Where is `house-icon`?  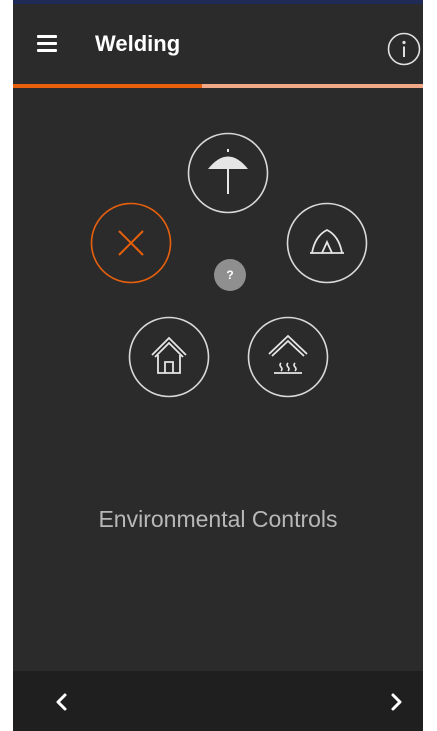
house-icon is located at coordinates (169, 357).